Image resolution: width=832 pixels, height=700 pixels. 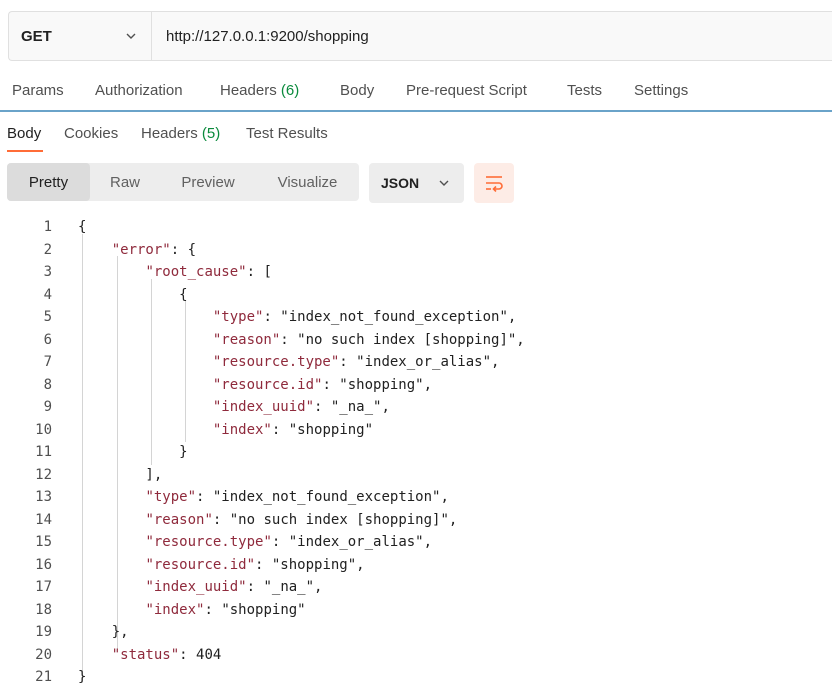 I want to click on code-line: 18 "index": "shopping", so click(x=416, y=610).